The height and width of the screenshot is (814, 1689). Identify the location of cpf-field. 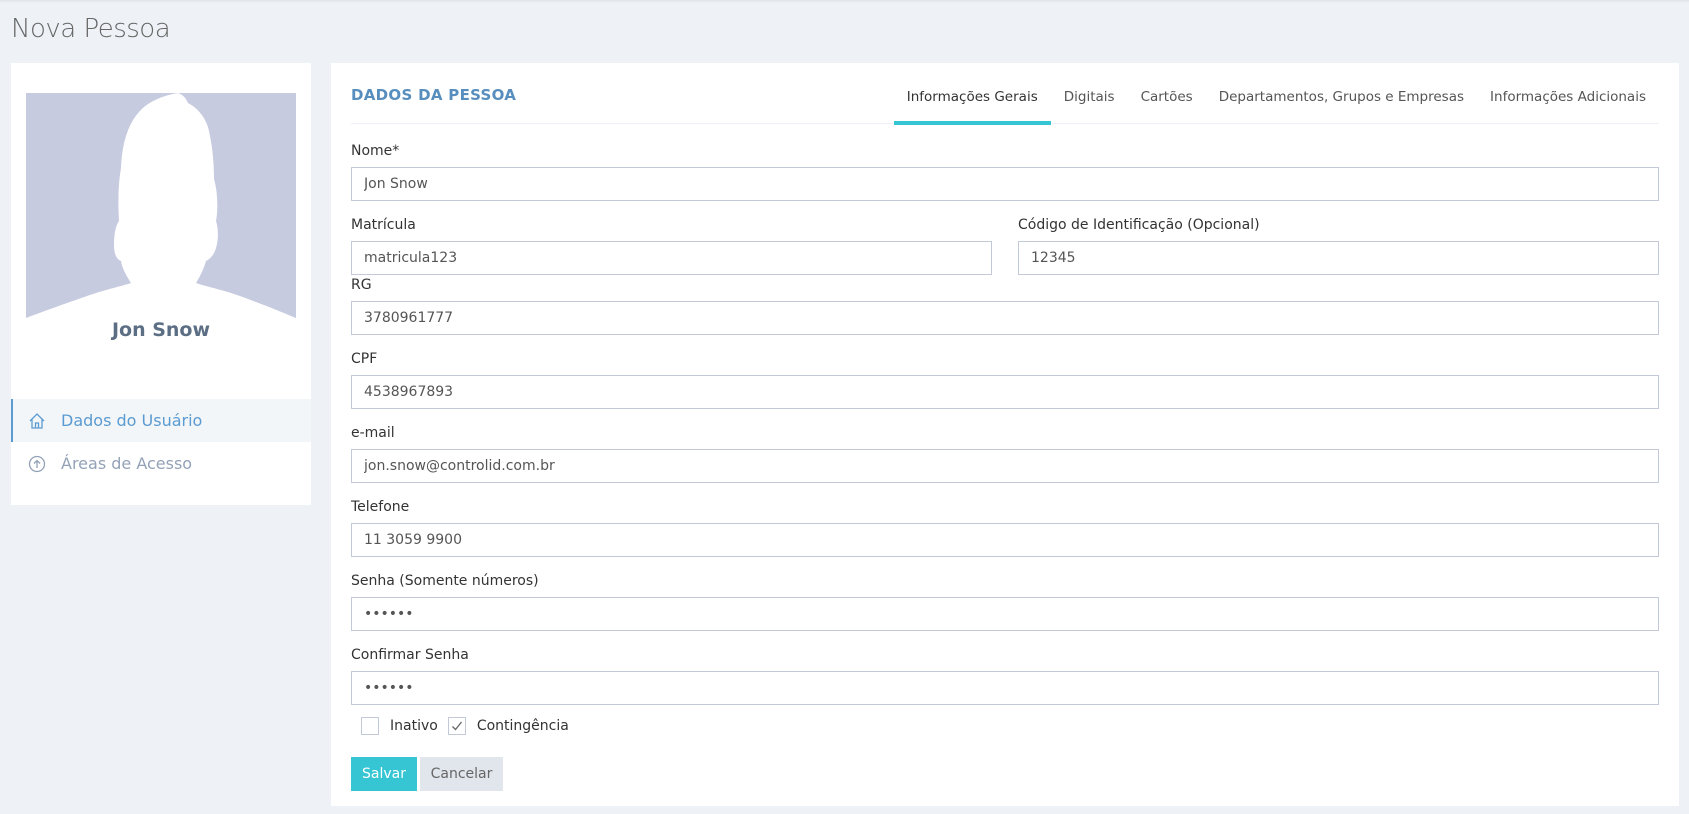
(1005, 392).